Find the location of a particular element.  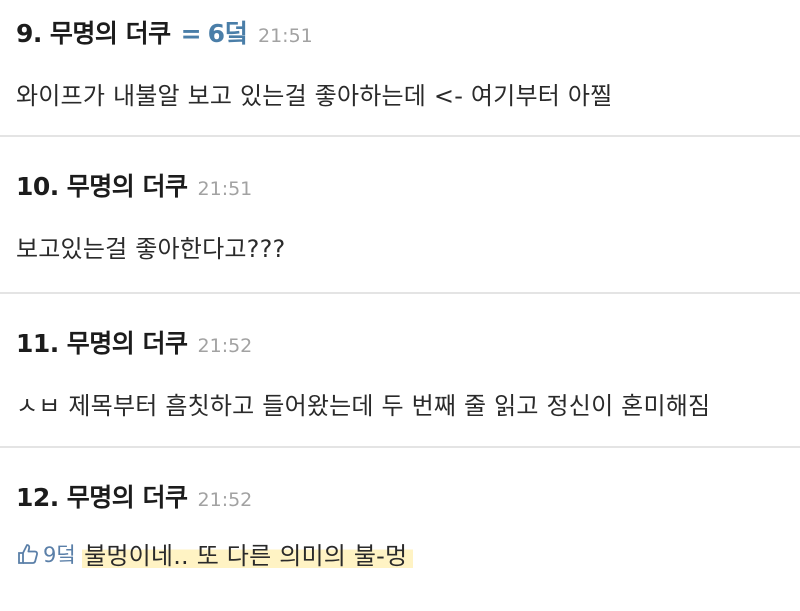

comment-number: 10. is located at coordinates (37, 186).